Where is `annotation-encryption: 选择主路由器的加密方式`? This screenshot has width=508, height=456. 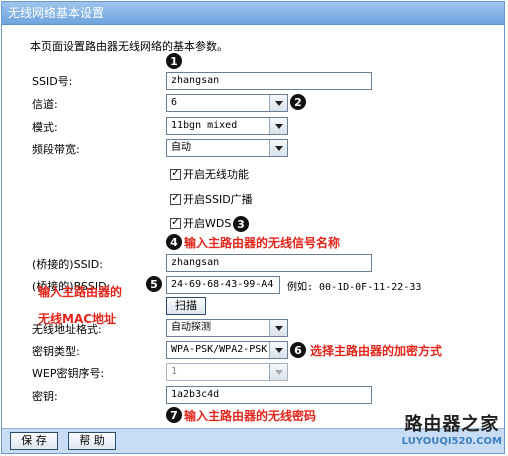 annotation-encryption: 选择主路由器的加密方式 is located at coordinates (376, 351).